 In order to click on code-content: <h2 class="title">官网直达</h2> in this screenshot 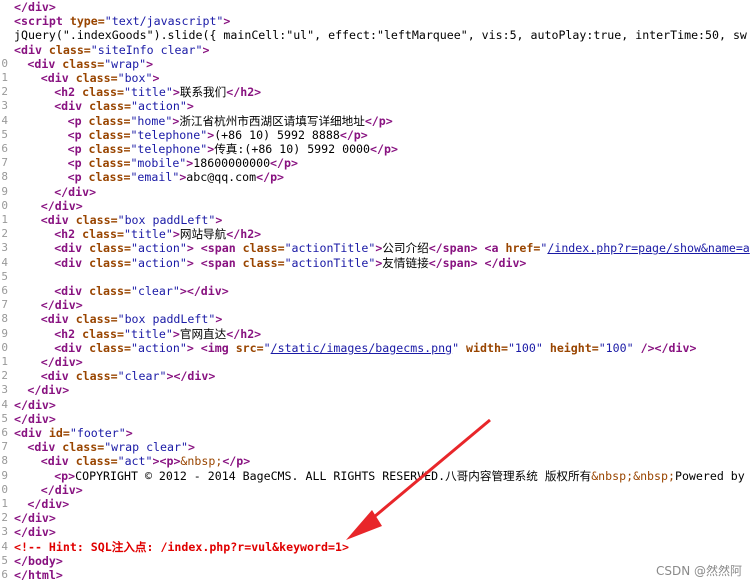, I will do `click(157, 334)`.